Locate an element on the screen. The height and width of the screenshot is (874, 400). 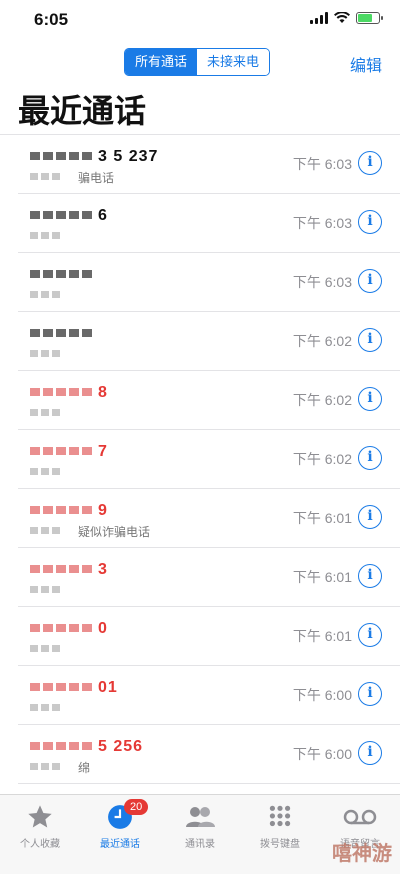
call-number: 8 is located at coordinates (103, 392).